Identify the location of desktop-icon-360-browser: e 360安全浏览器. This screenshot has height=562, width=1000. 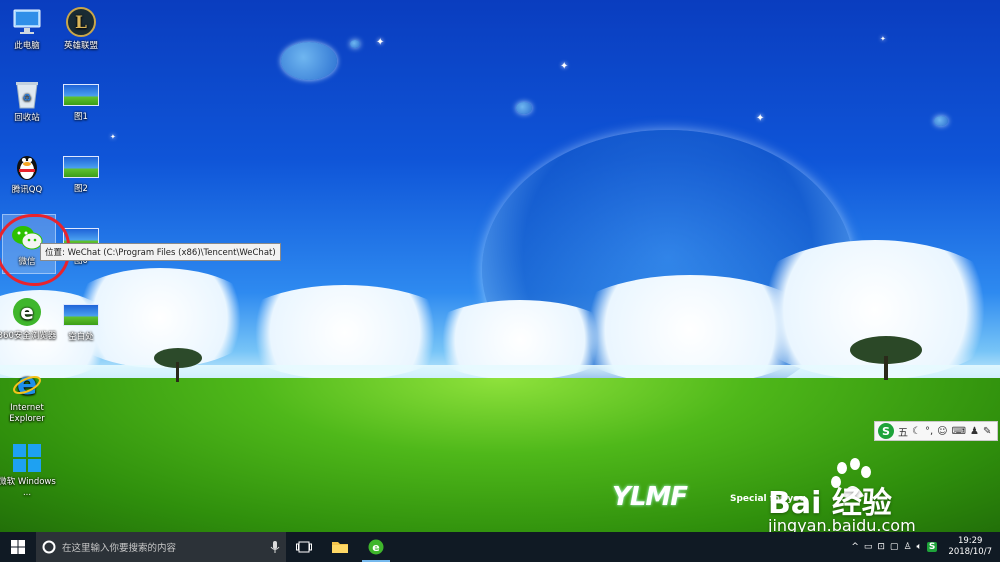
(28, 319).